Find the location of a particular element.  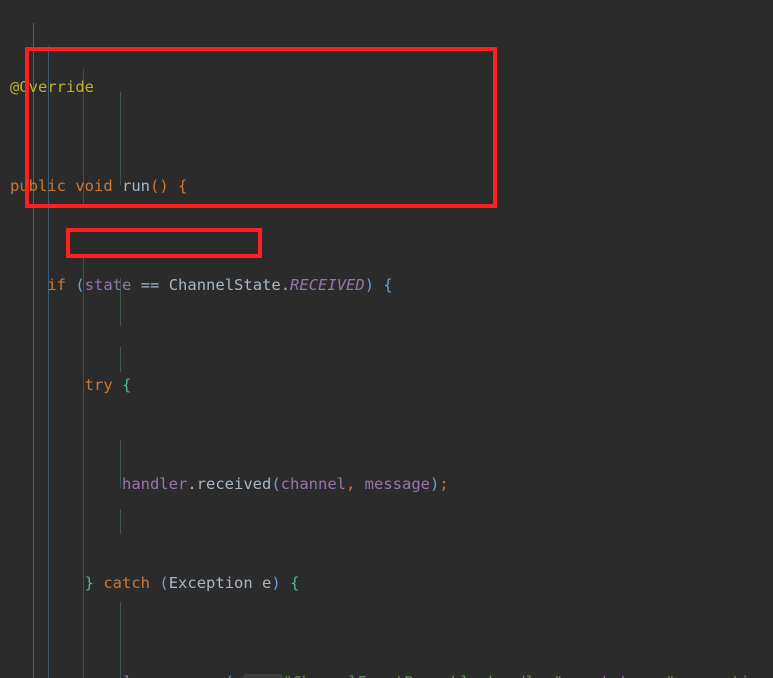

code-line: handler.received(channel, message); is located at coordinates (386, 484).